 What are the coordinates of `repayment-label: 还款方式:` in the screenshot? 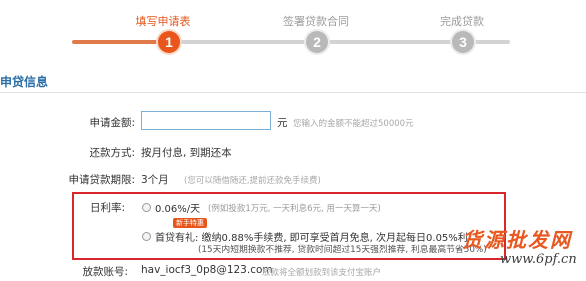 It's located at (112, 153).